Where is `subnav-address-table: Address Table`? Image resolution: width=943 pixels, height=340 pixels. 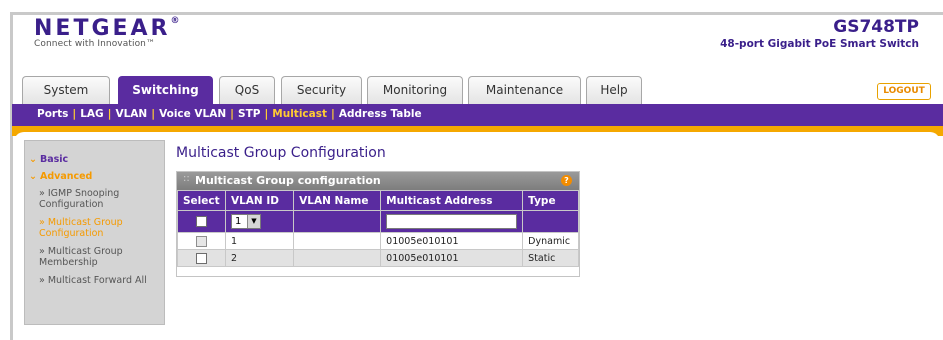
subnav-address-table: Address Table is located at coordinates (380, 114).